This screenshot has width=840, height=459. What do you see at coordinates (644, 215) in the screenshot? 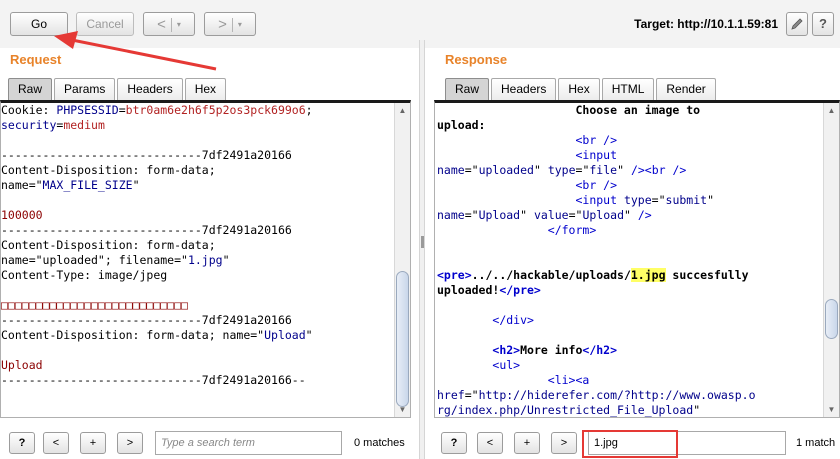
I see `code-token: />` at bounding box center [644, 215].